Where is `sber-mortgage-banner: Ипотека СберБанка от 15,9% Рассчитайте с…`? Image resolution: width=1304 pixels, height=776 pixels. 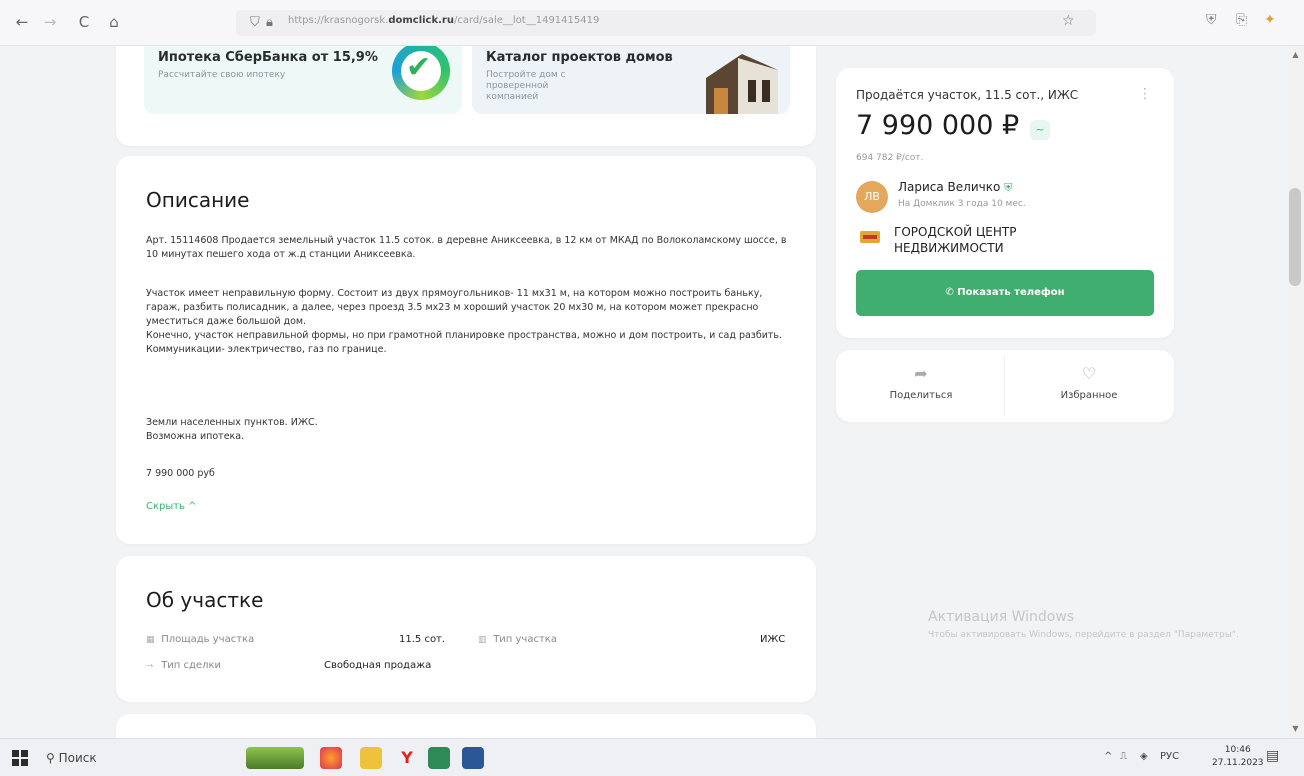 sber-mortgage-banner: Ипотека СберБанка от 15,9% Рассчитайте с… is located at coordinates (303, 80).